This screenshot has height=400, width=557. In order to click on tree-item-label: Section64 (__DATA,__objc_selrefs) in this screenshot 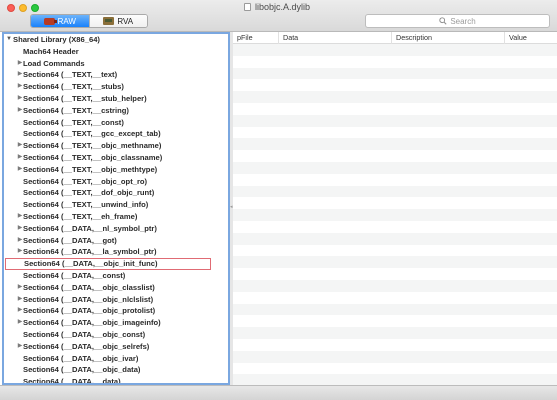, I will do `click(86, 346)`.